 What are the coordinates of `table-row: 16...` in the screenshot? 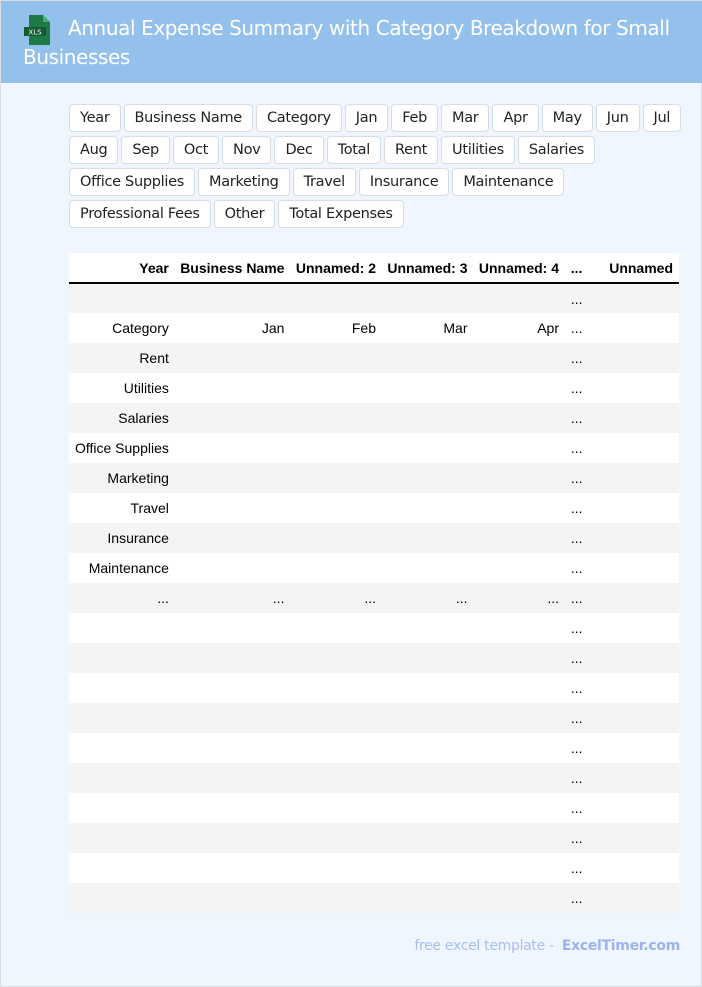 It's located at (374, 718).